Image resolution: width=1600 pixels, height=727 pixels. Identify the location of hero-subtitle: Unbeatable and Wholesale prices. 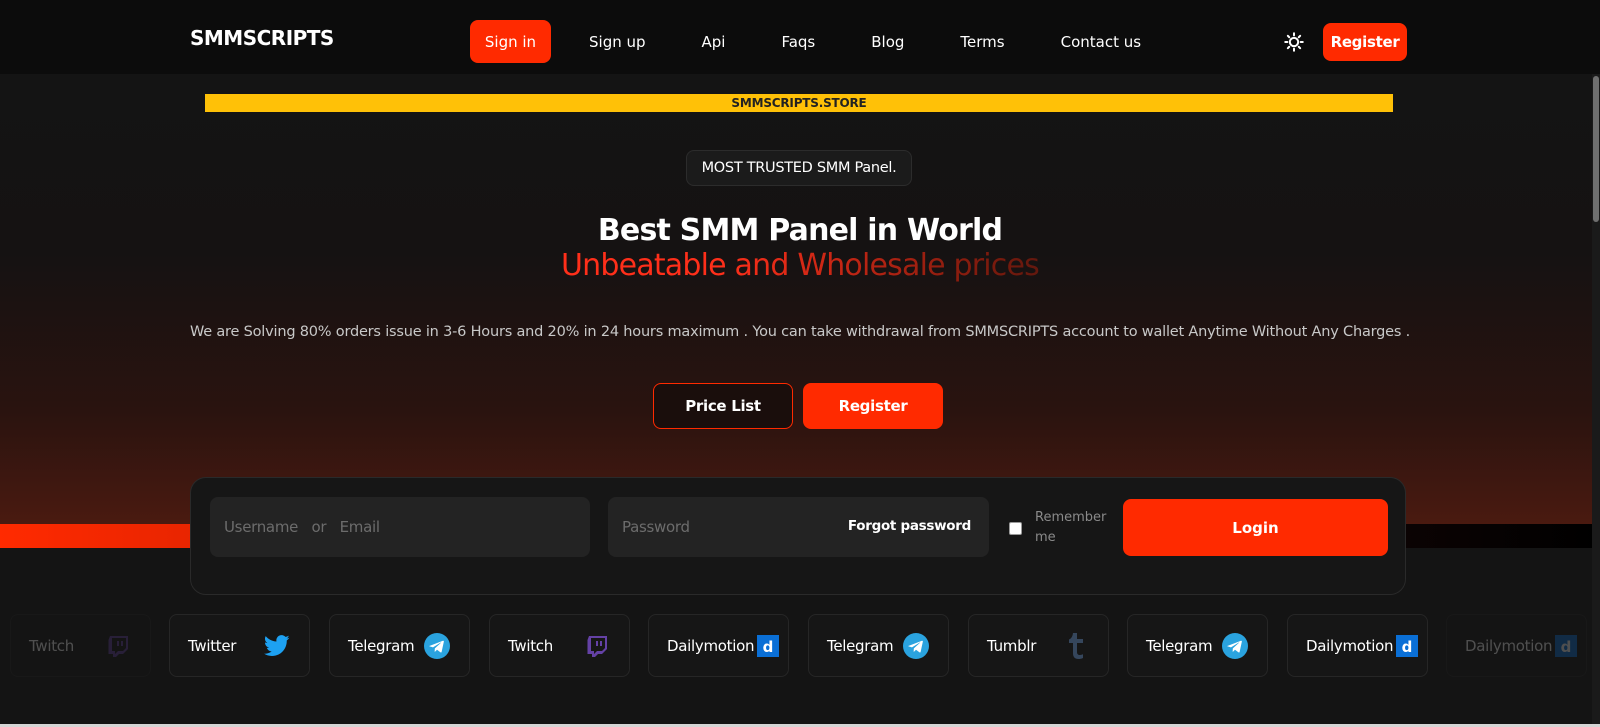
(800, 265).